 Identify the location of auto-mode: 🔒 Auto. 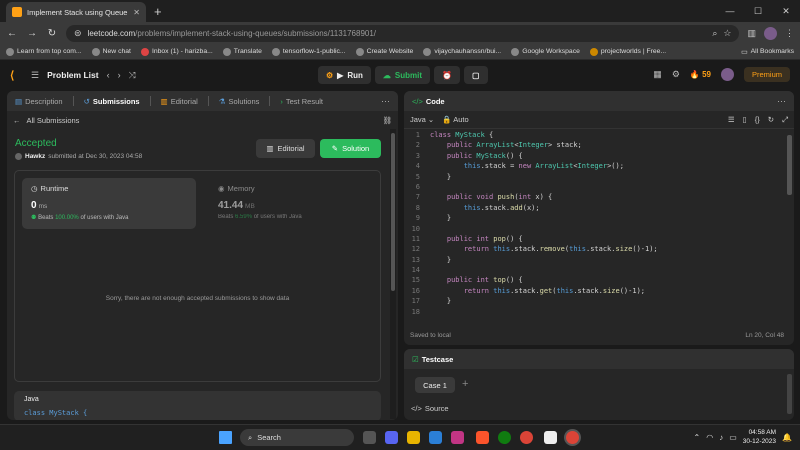
(455, 119).